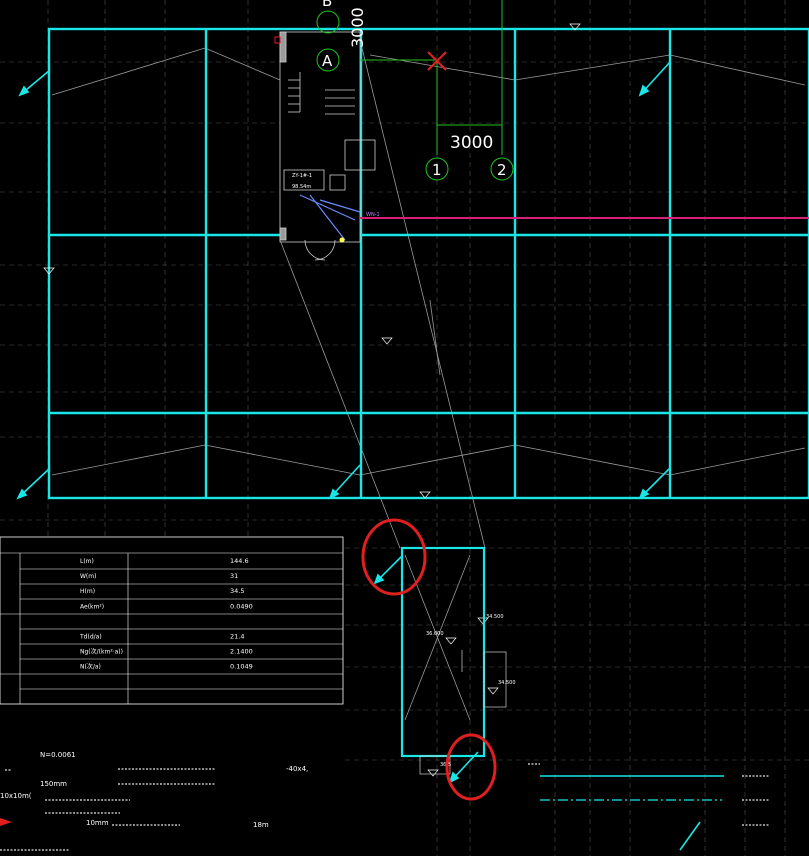 This screenshot has height=856, width=809. I want to click on test-point-marker, so click(342, 240).